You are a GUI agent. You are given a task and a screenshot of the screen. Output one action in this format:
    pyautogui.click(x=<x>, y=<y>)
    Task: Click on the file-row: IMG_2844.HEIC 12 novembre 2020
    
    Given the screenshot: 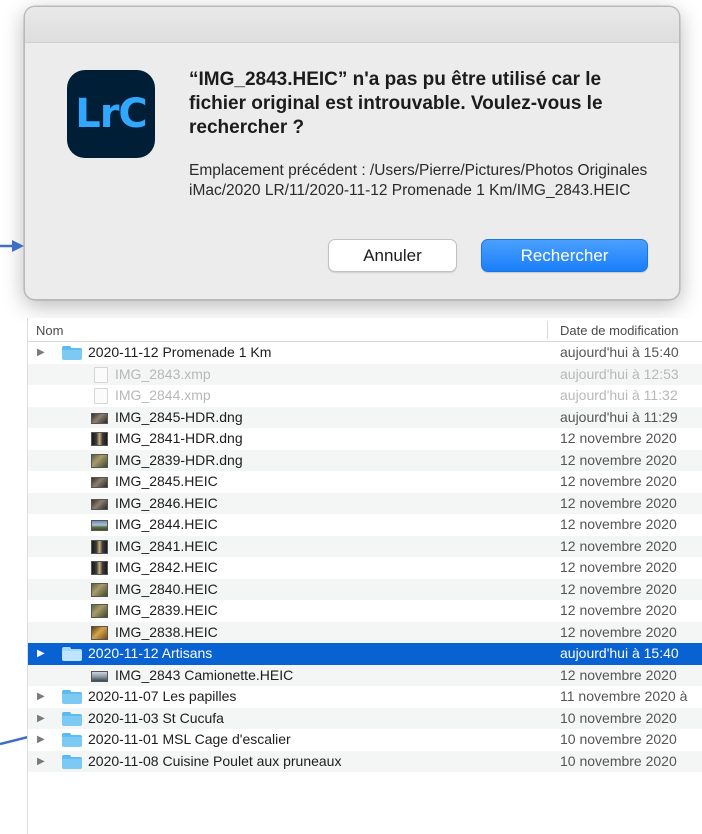 What is the action you would take?
    pyautogui.click(x=365, y=525)
    